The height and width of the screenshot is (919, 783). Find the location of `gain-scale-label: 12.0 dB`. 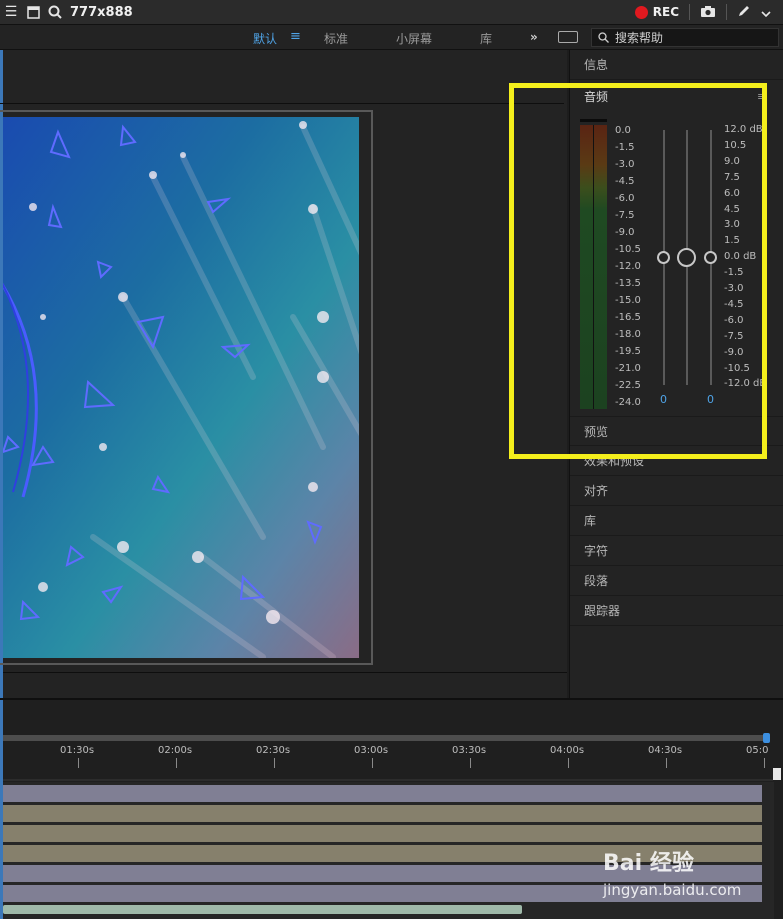

gain-scale-label: 12.0 dB is located at coordinates (743, 129).